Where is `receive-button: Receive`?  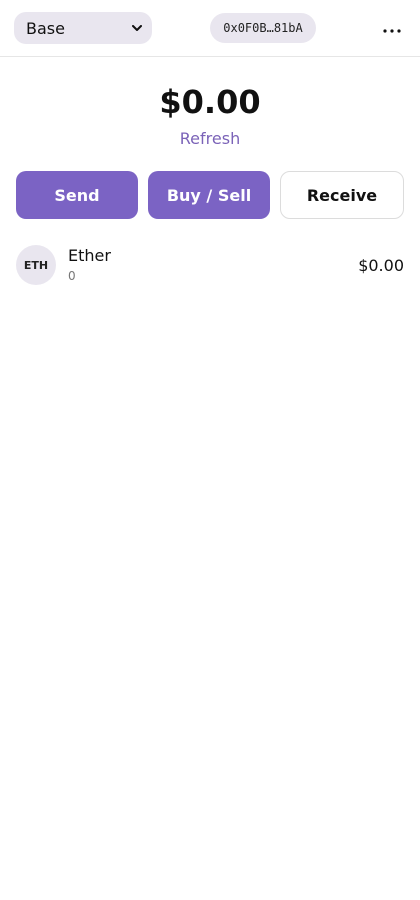
receive-button: Receive is located at coordinates (342, 195).